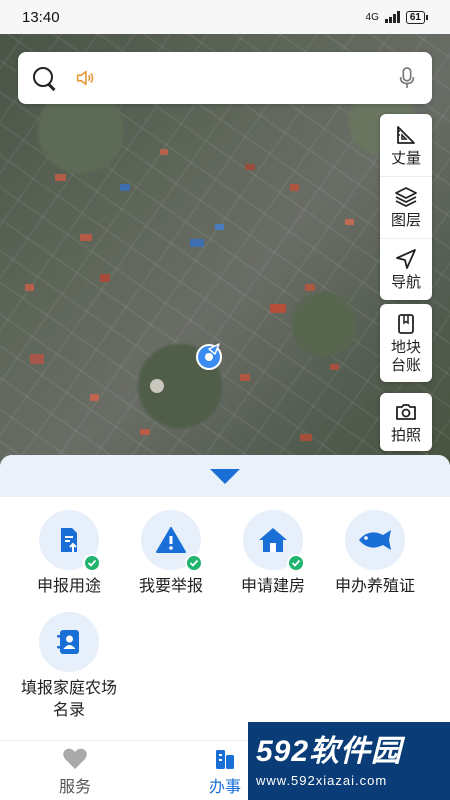 The image size is (450, 800). What do you see at coordinates (225, 759) in the screenshot?
I see `office-icon` at bounding box center [225, 759].